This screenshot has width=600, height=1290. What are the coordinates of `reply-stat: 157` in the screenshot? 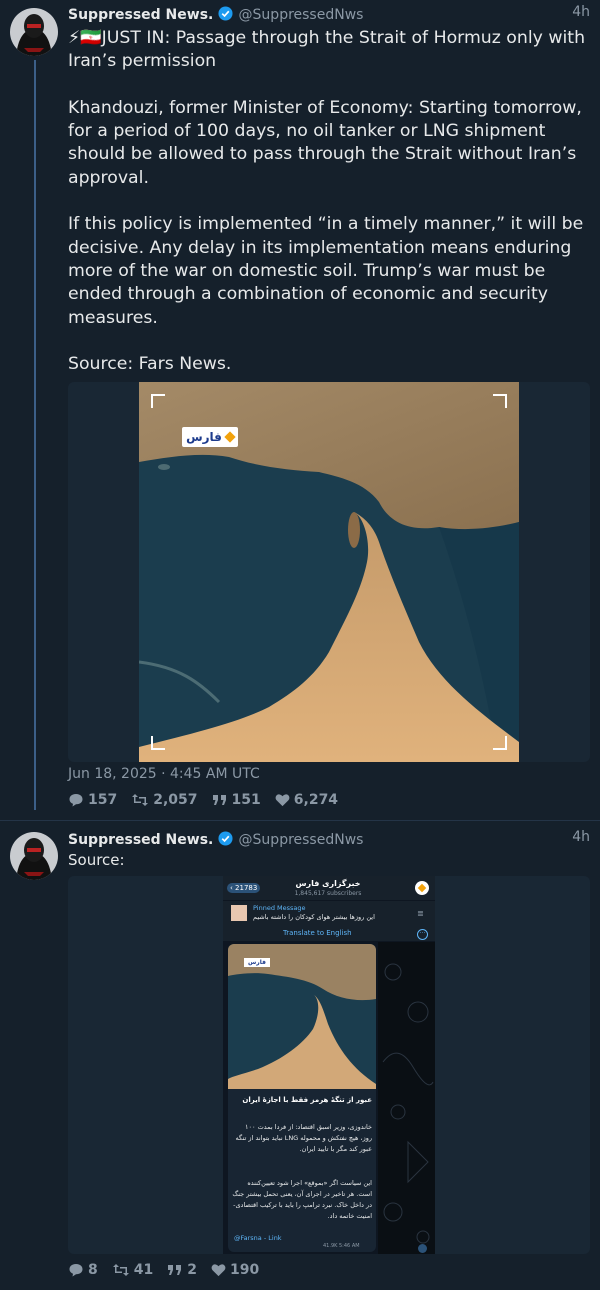 It's located at (92, 800).